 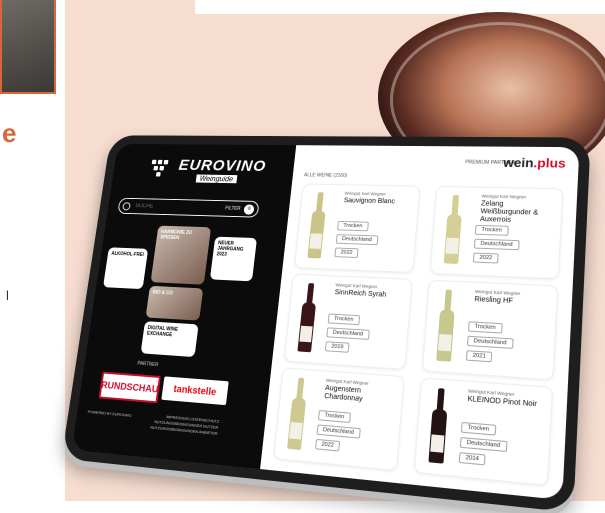 I want to click on category-tile-digital-wine-exchange: DIGITAL WINE EXCHANGE, so click(x=169, y=339).